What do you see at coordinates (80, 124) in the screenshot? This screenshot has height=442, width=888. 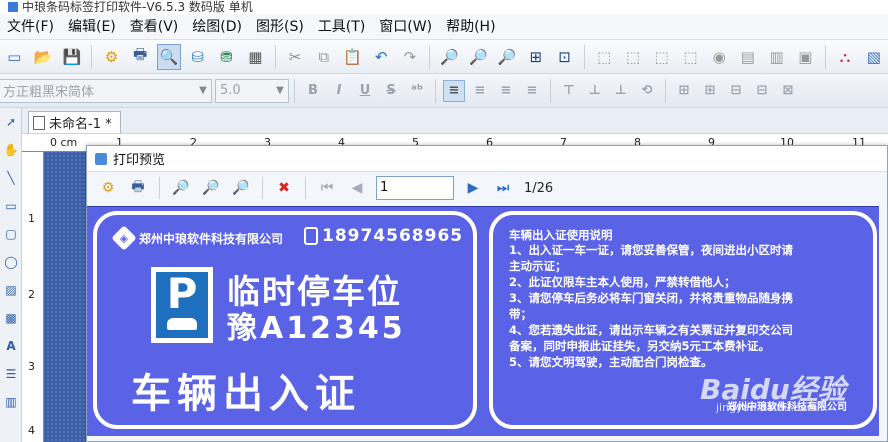 I see `document-tab-label: 未命名-1 *` at bounding box center [80, 124].